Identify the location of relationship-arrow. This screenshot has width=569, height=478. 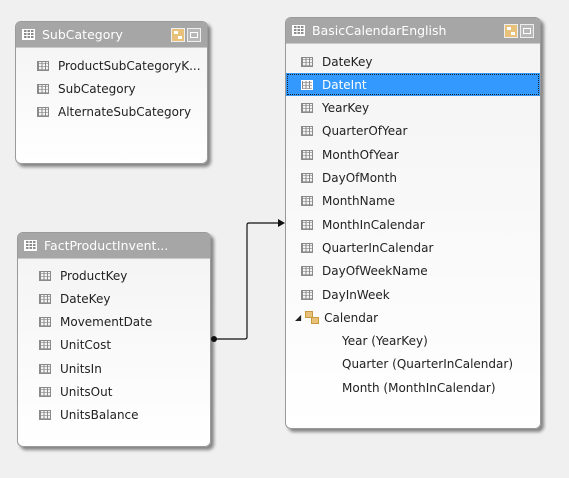
(281, 223).